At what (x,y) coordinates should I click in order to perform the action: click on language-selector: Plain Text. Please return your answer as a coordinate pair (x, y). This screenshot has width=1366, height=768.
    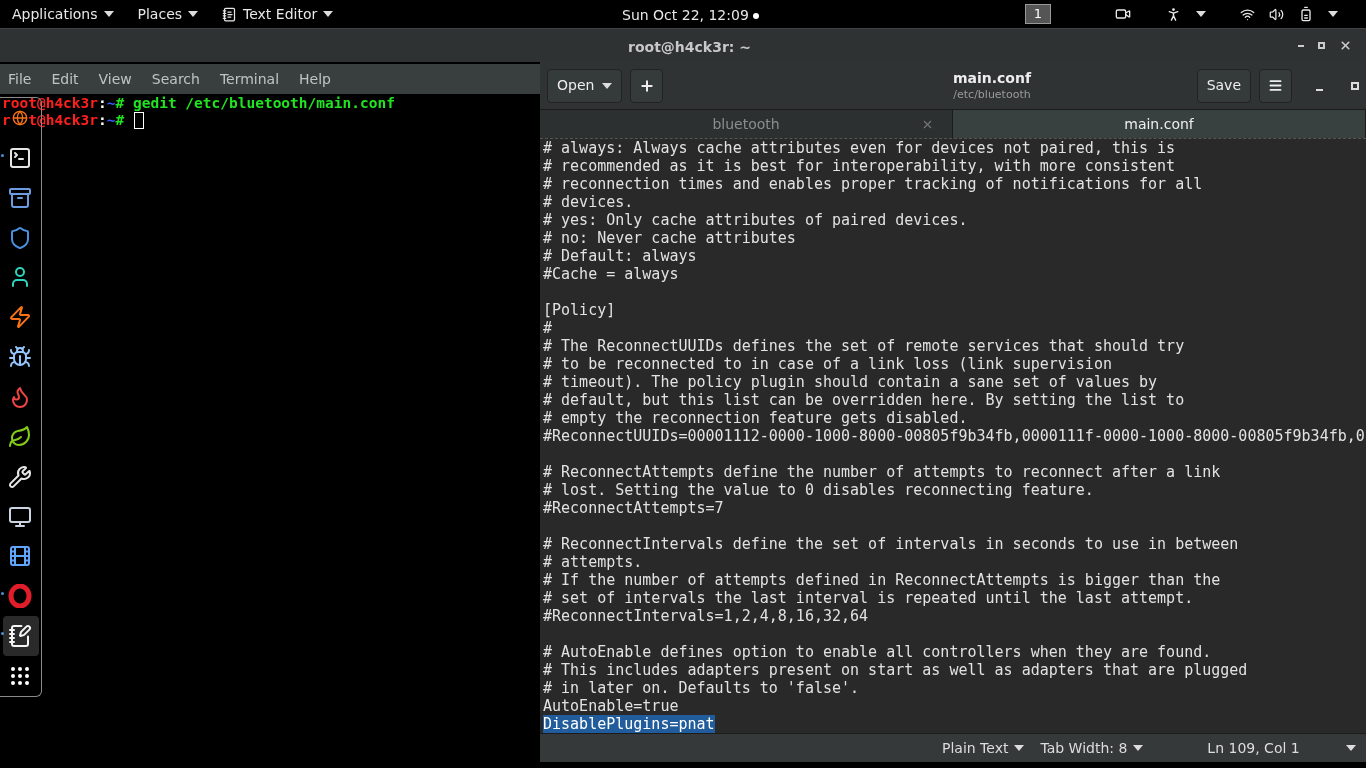
    Looking at the image, I should click on (983, 748).